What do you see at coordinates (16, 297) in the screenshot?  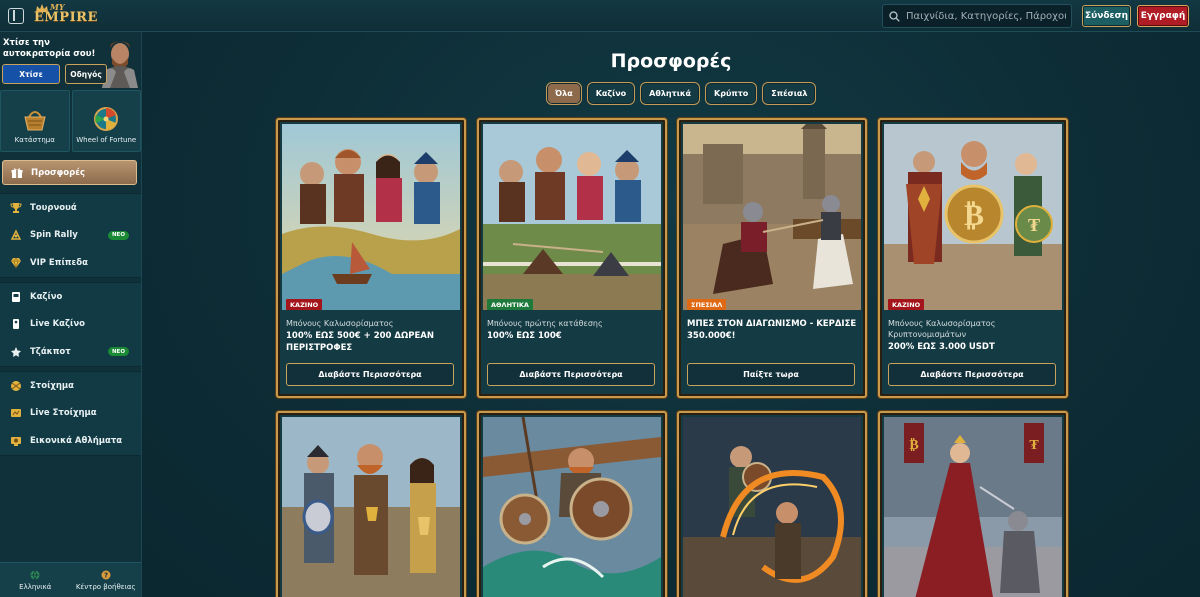 I see `slot-icon` at bounding box center [16, 297].